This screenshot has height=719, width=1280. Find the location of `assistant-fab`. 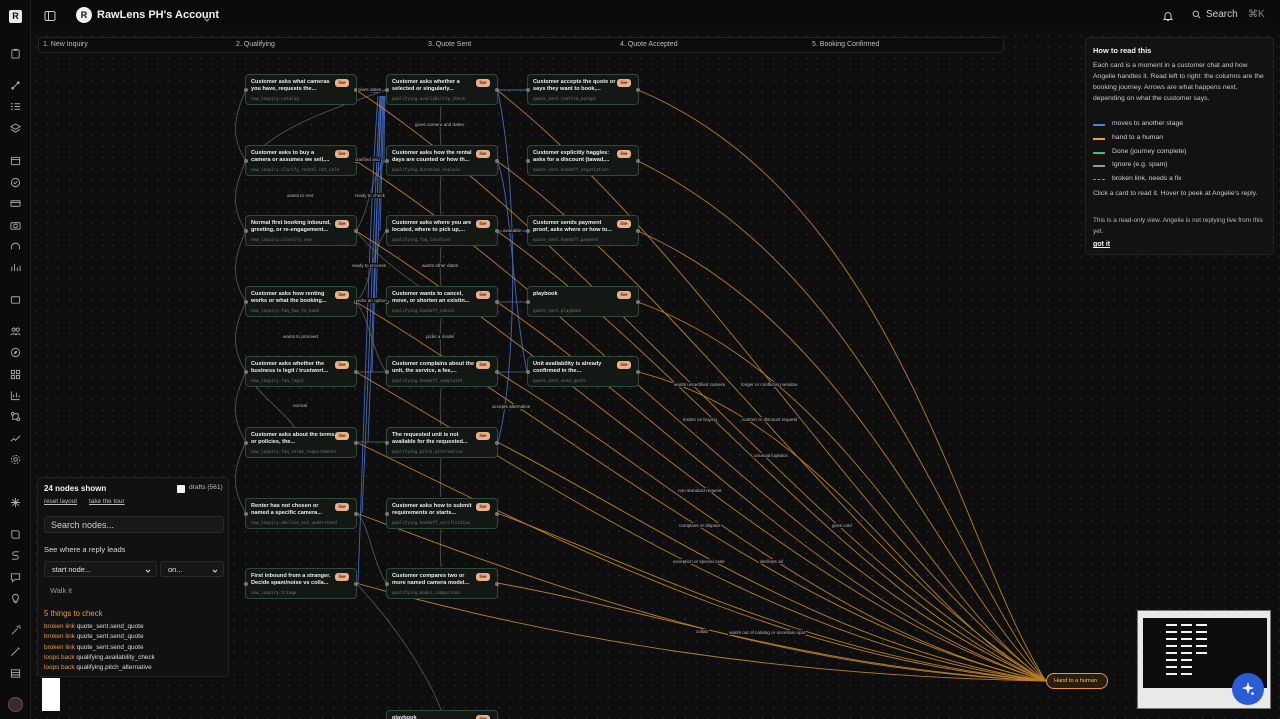

assistant-fab is located at coordinates (1248, 689).